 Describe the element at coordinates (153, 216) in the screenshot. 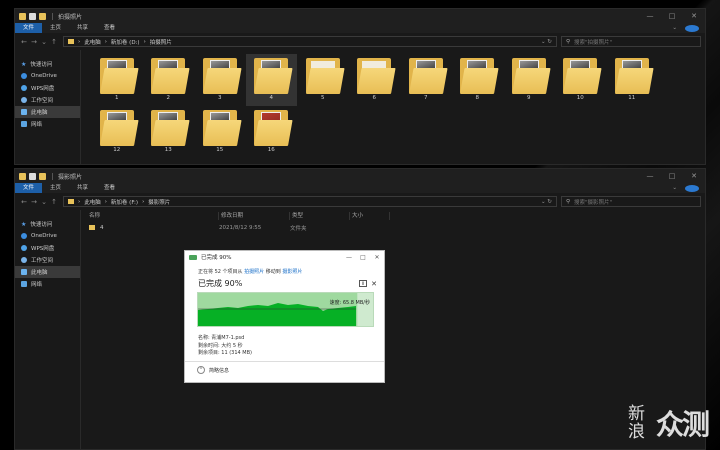

I see `column-name: 名称` at that location.